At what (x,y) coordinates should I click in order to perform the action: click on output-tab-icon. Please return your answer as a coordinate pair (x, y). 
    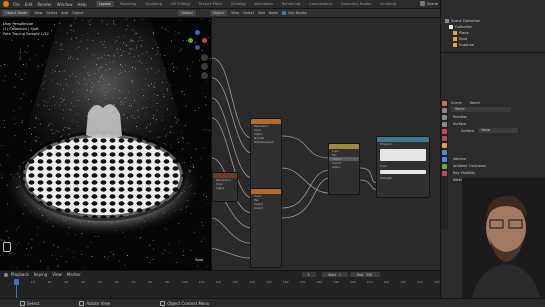
    Looking at the image, I should click on (444, 117).